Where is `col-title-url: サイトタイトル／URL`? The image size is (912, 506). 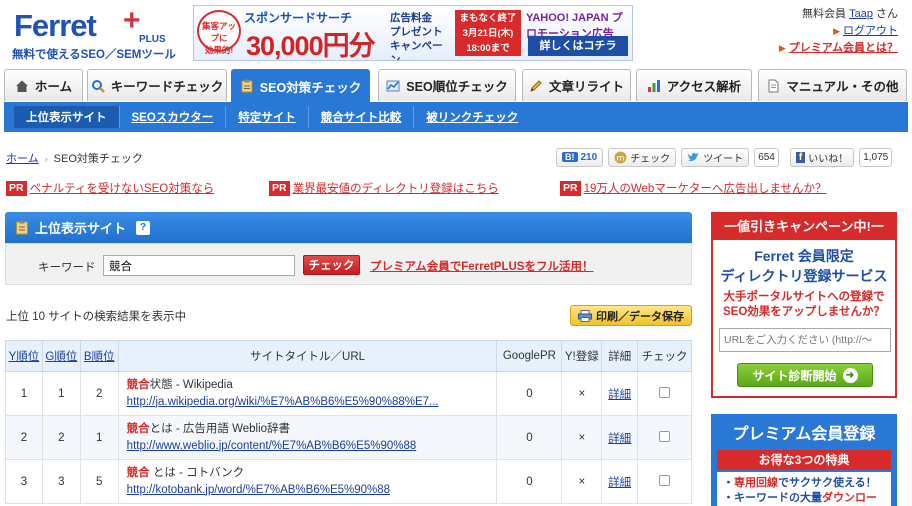 col-title-url: サイトタイトル／URL is located at coordinates (307, 356).